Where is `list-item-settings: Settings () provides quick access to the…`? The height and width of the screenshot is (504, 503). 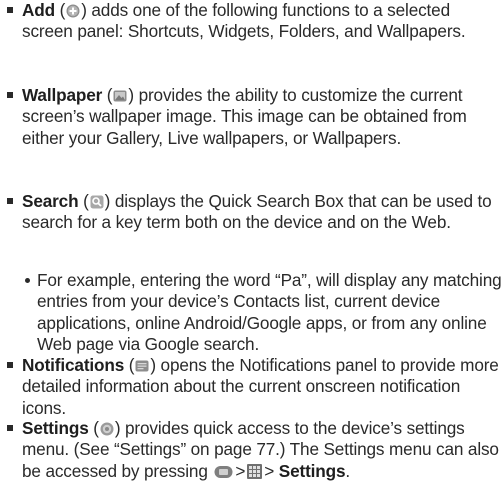 list-item-settings: Settings () provides quick access to the… is located at coordinates (251, 450).